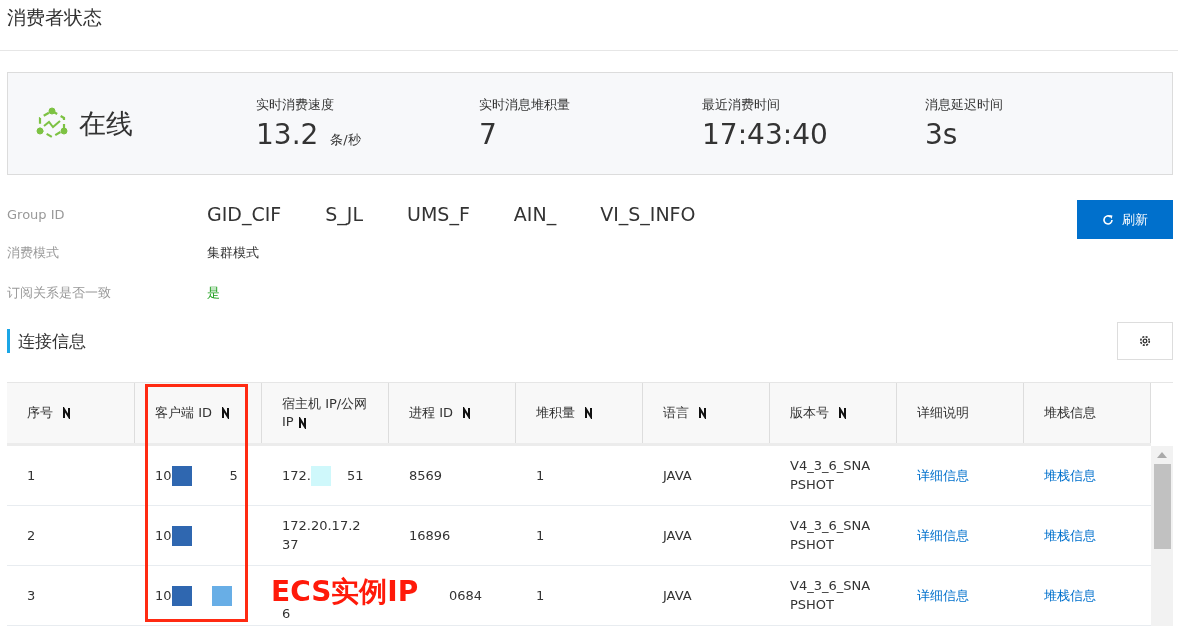 Image resolution: width=1178 pixels, height=633 pixels. What do you see at coordinates (685, 413) in the screenshot?
I see `column-header: 语言` at bounding box center [685, 413].